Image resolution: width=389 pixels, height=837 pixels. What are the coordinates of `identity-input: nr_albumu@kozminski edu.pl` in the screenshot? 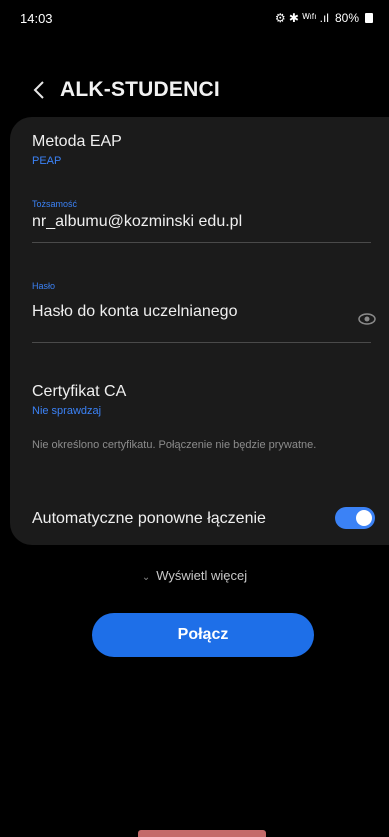 It's located at (201, 222).